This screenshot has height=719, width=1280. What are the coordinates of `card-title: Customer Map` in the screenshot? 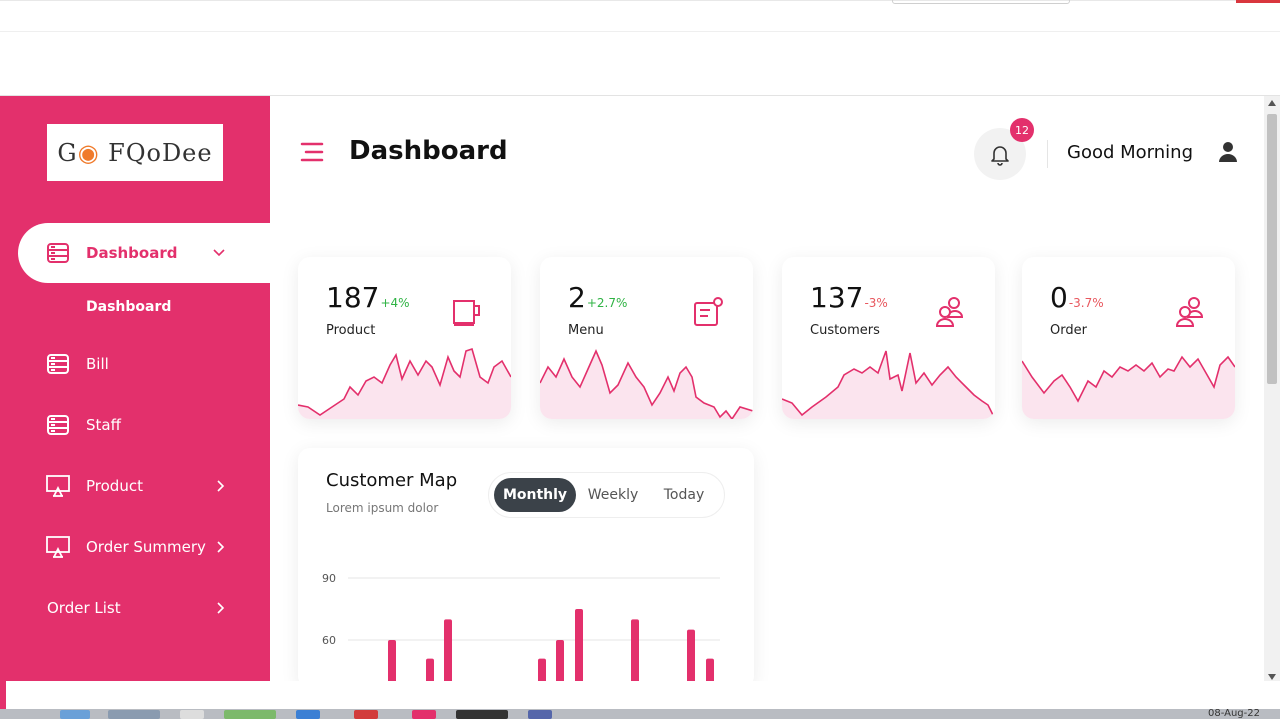 It's located at (392, 480).